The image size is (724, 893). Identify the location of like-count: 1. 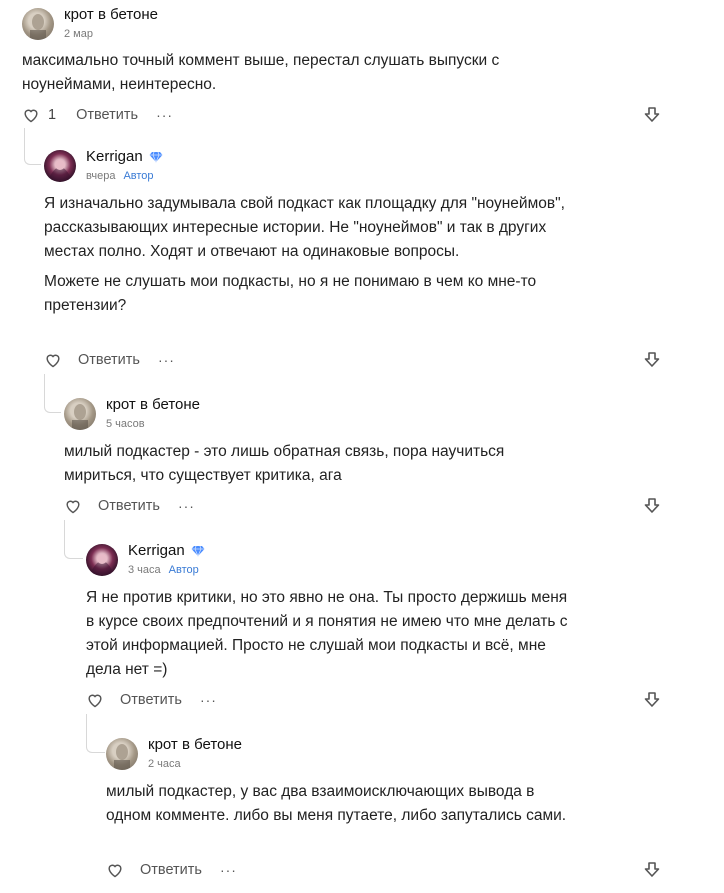
(52, 115).